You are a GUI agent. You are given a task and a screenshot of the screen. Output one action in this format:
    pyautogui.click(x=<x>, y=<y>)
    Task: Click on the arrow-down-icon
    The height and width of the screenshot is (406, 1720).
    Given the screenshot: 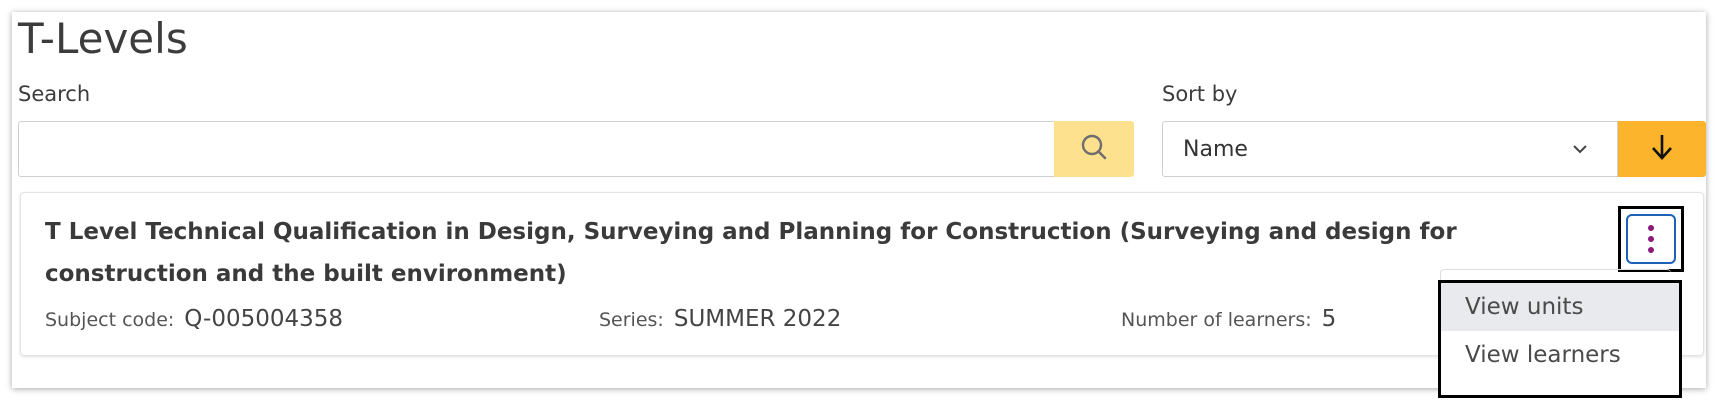 What is the action you would take?
    pyautogui.click(x=1662, y=149)
    